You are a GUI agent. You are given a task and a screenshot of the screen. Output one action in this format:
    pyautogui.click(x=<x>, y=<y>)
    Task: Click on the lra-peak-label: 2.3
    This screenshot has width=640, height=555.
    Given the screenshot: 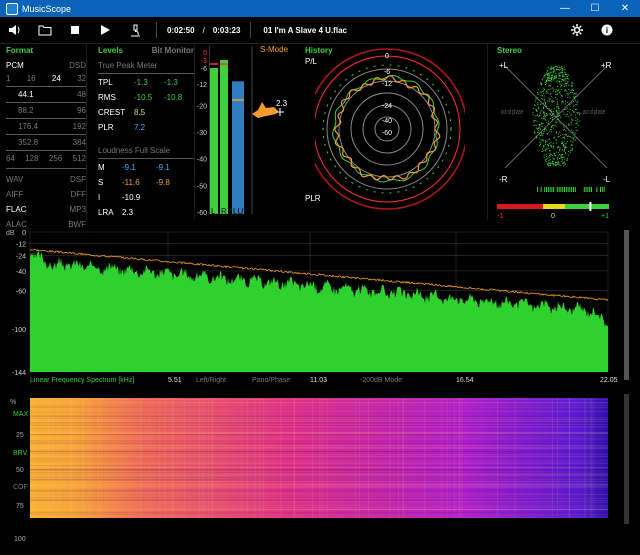 What is the action you would take?
    pyautogui.click(x=282, y=103)
    